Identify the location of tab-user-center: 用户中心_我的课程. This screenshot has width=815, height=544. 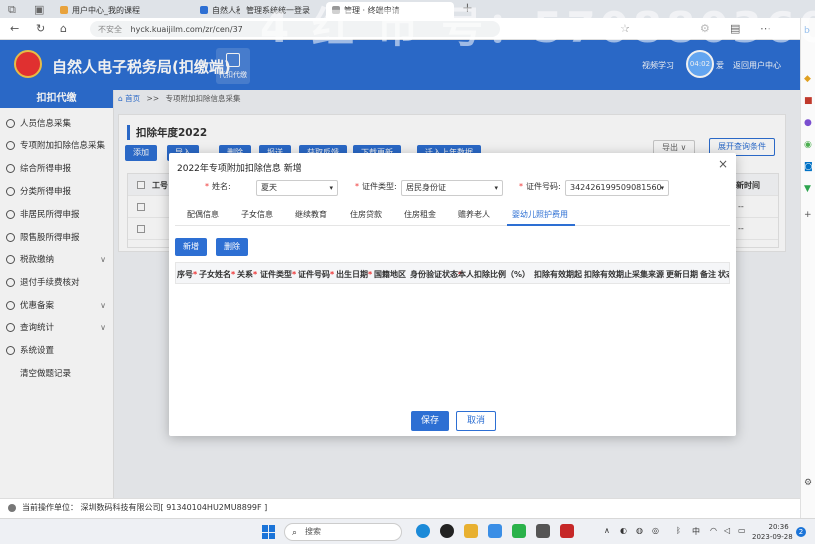
(124, 10).